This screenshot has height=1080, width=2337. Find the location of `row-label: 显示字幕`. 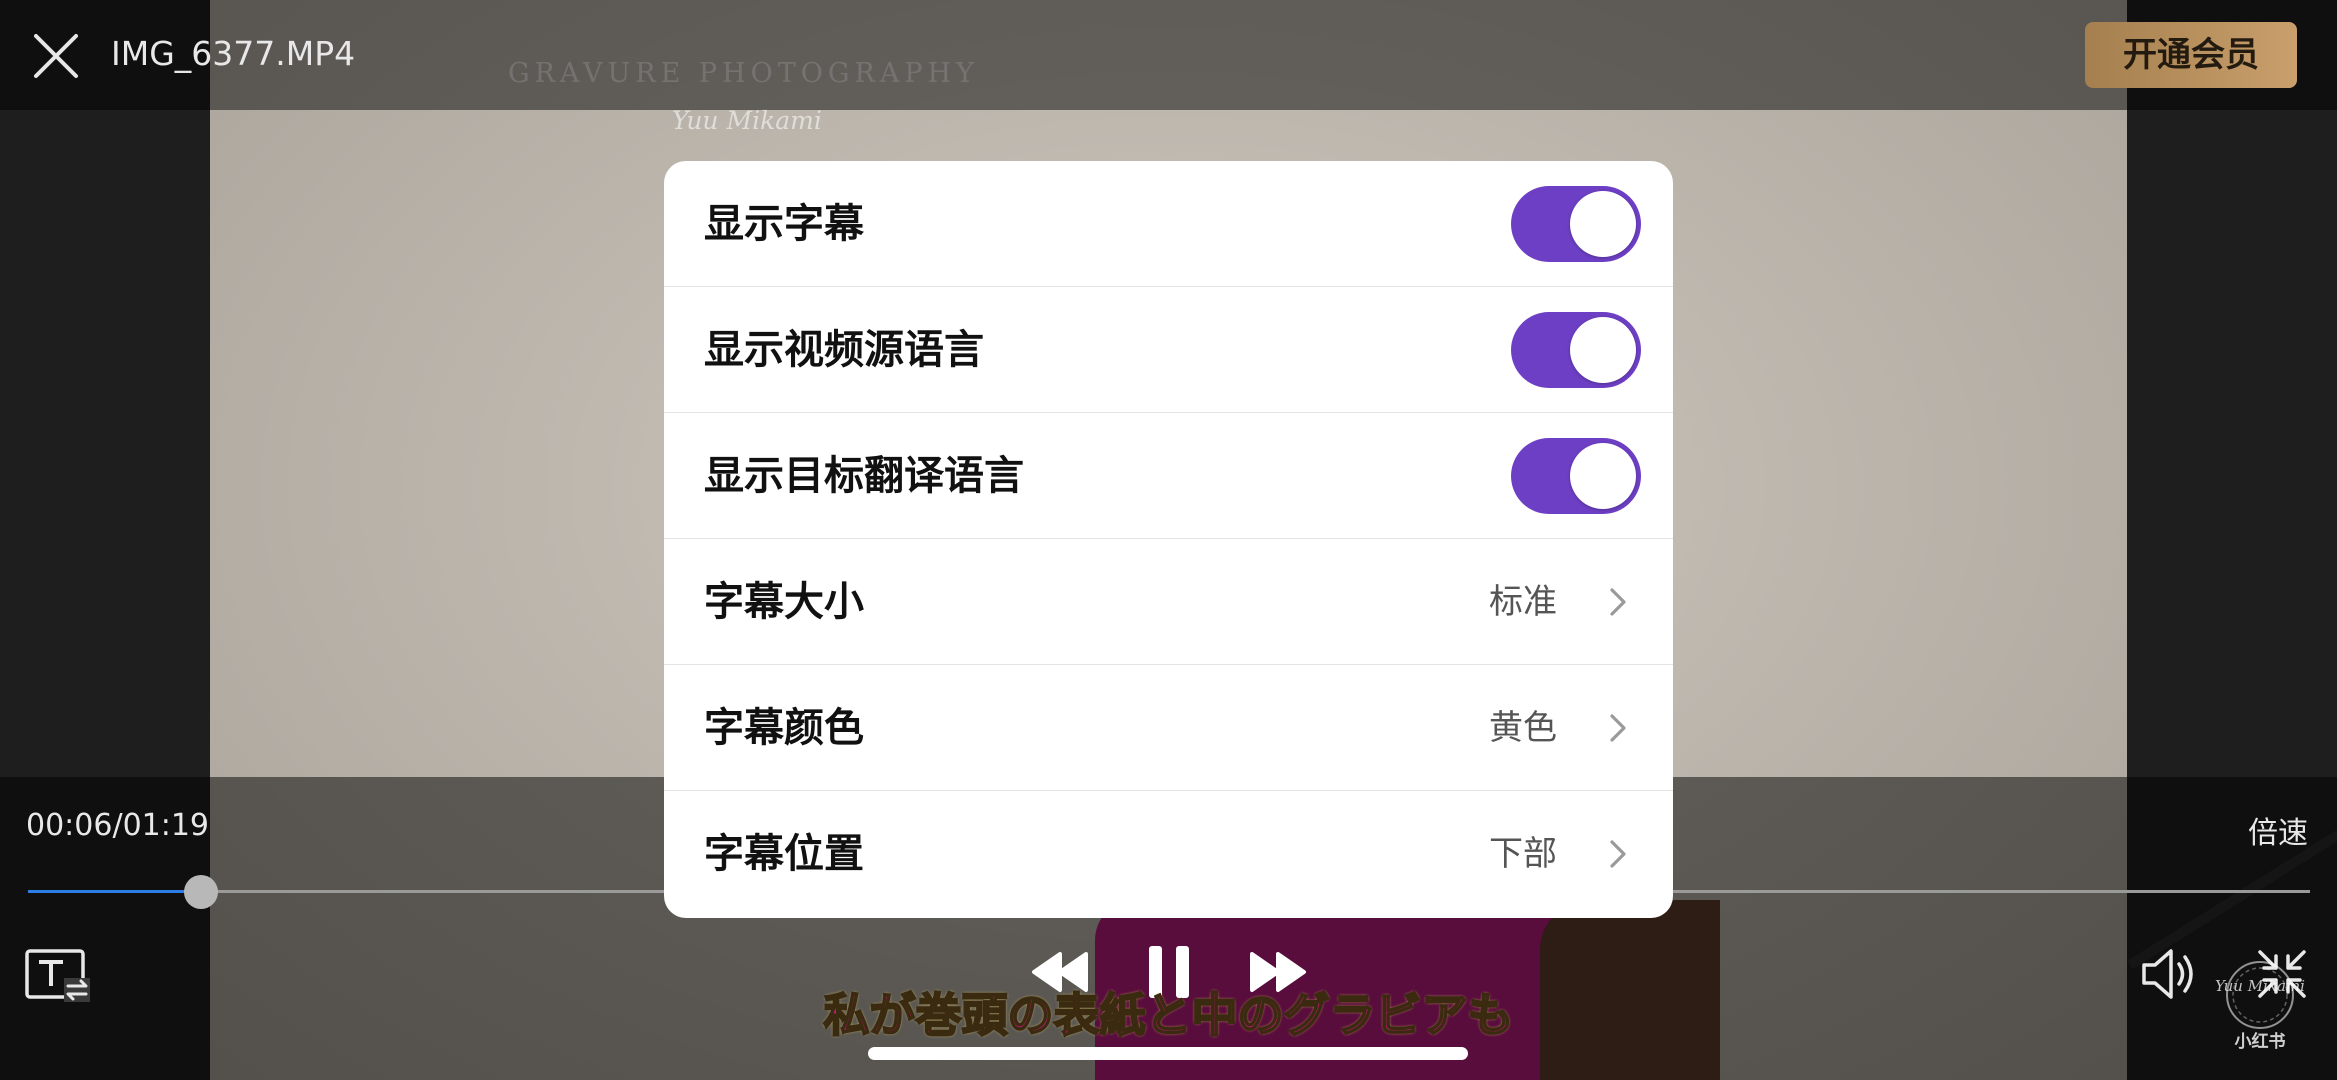

row-label: 显示字幕 is located at coordinates (784, 224).